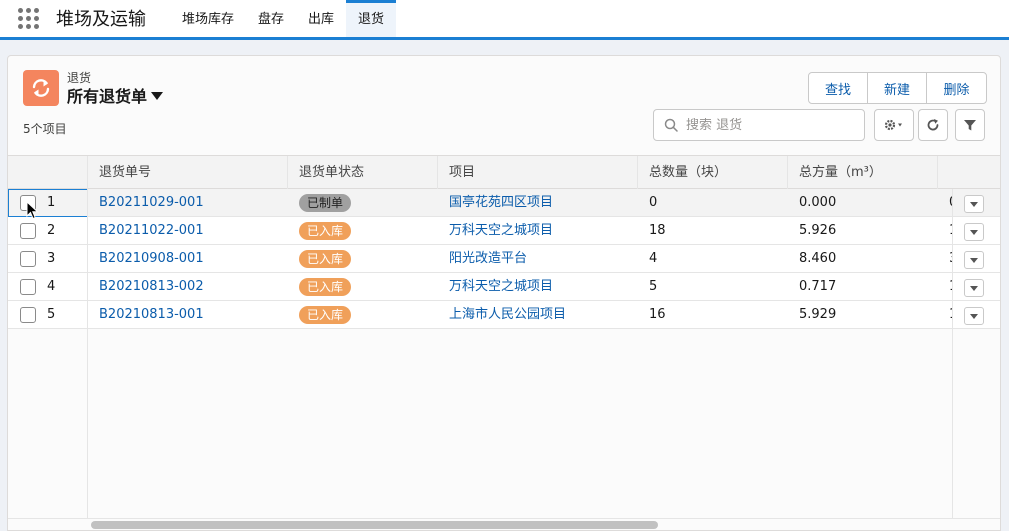 The image size is (1009, 531). I want to click on order-number-link: B20210813-001, so click(151, 314).